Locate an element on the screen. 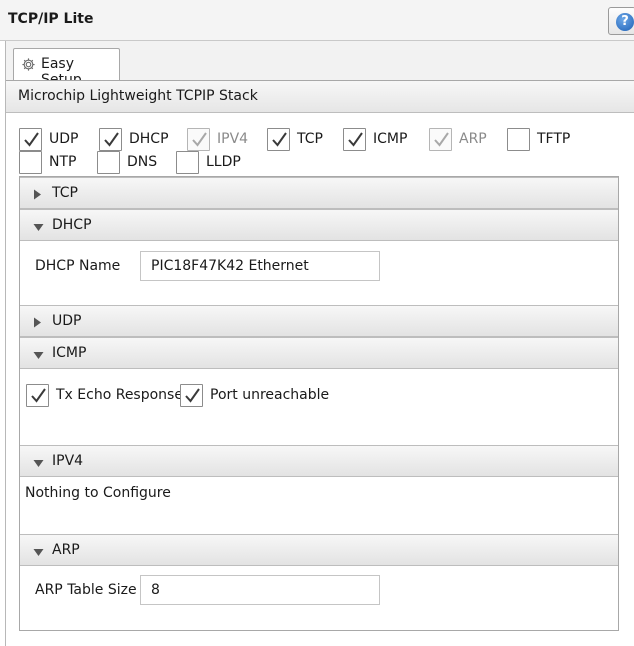  ipv4-message: Nothing to Configure is located at coordinates (98, 493).